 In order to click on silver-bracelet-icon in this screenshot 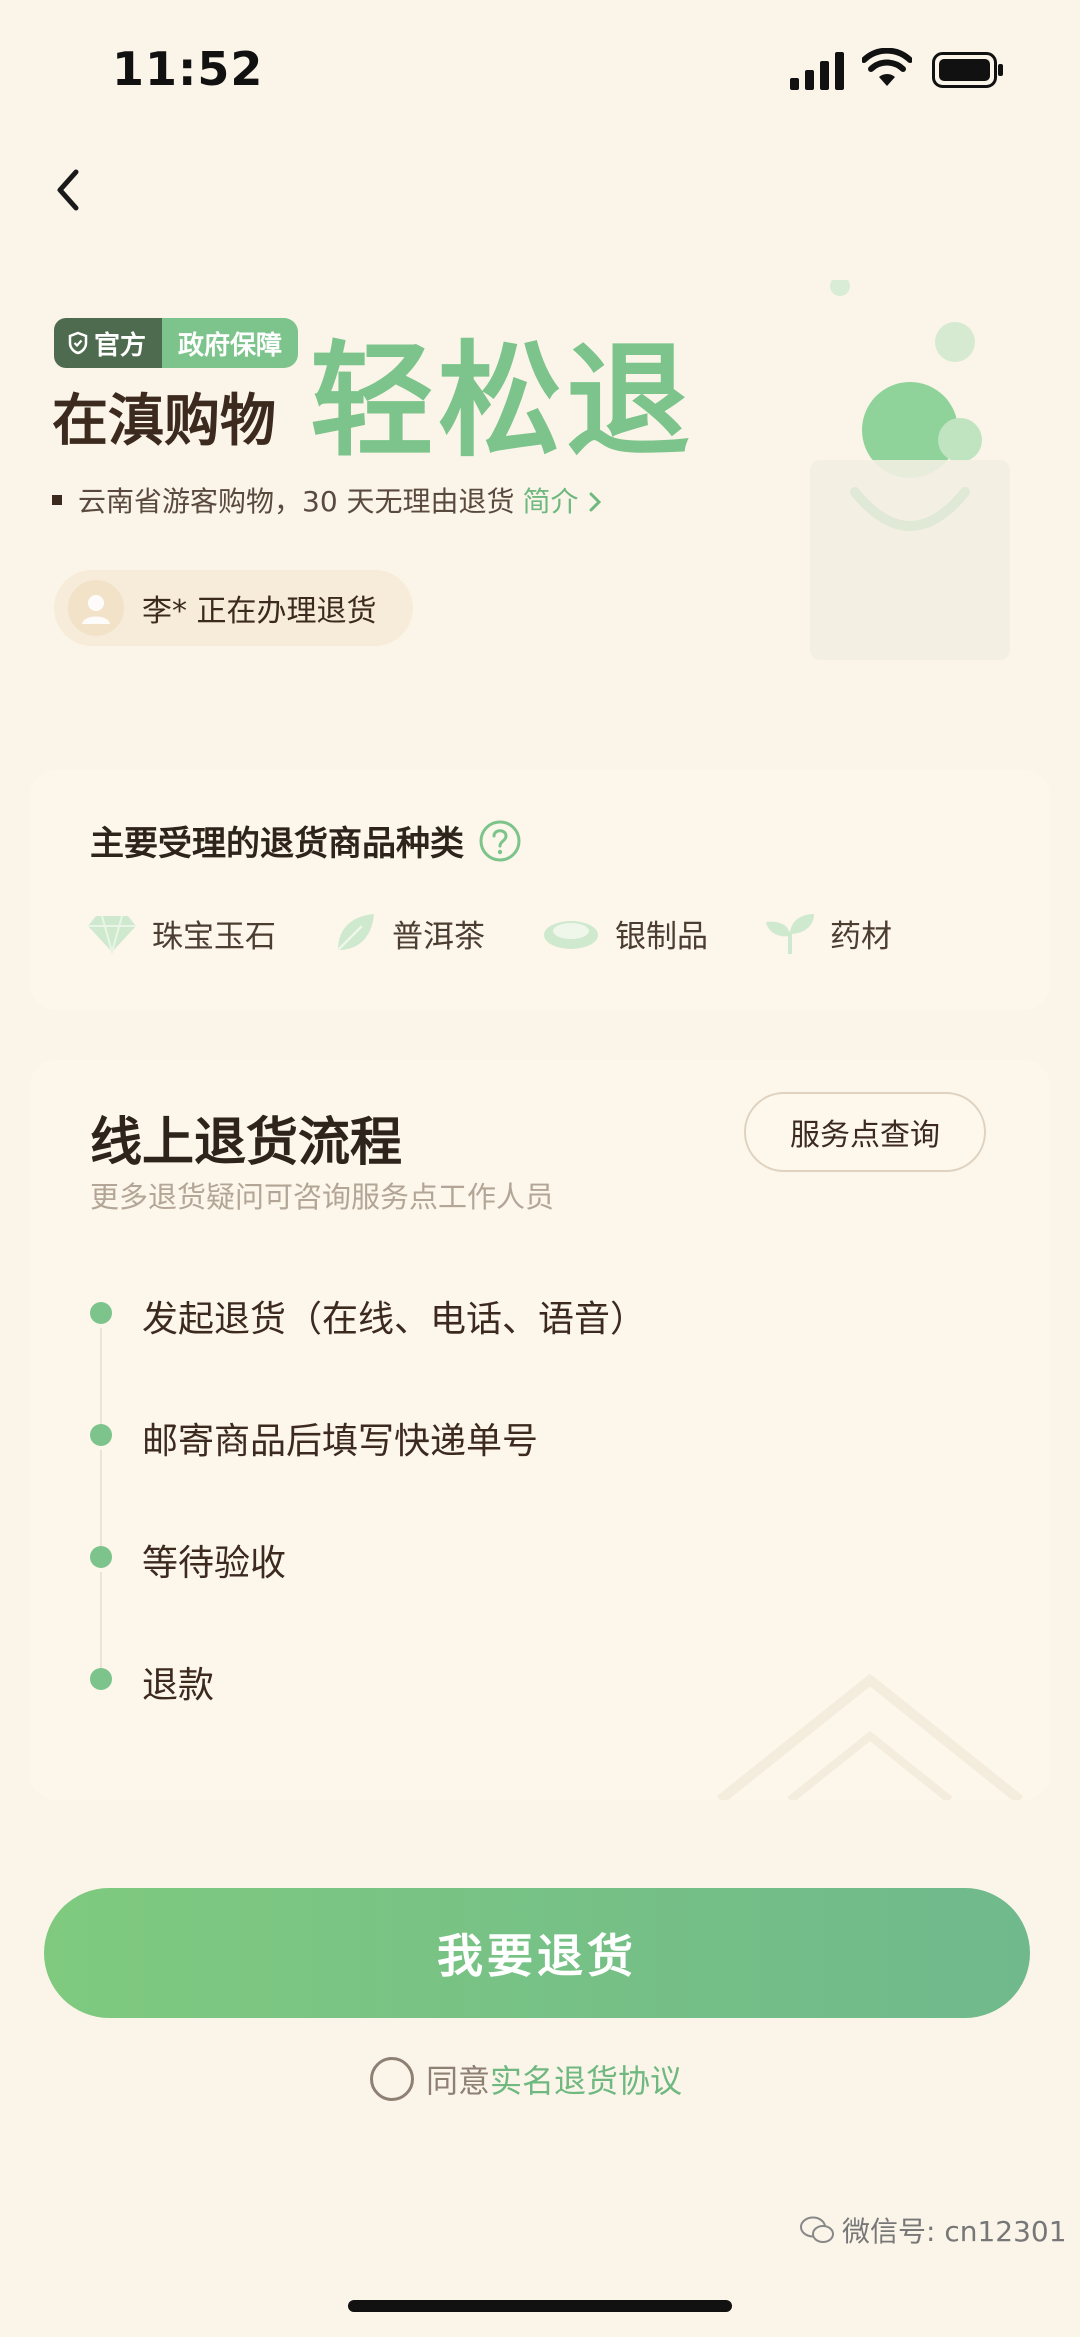, I will do `click(571, 935)`.